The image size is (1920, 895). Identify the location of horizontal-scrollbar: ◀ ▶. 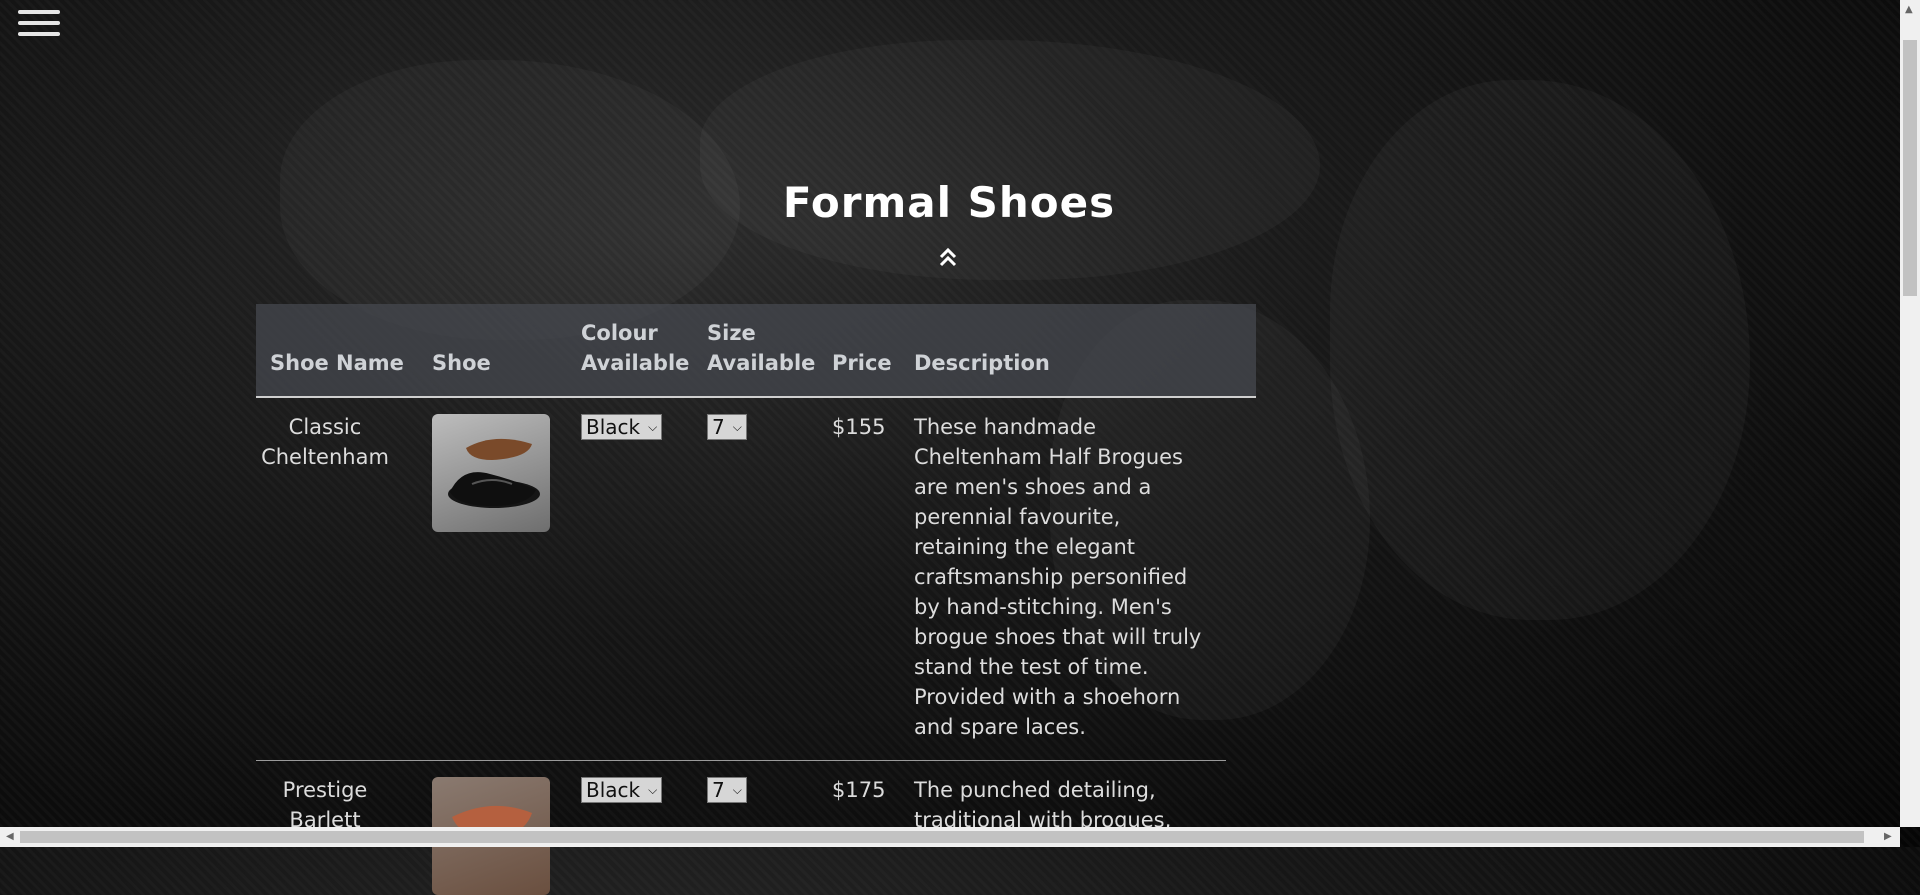
(950, 837).